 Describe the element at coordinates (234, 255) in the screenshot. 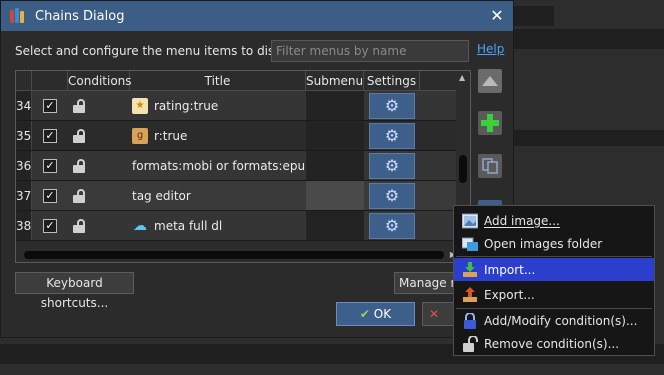

I see `horizontal-scroll-thumb` at that location.